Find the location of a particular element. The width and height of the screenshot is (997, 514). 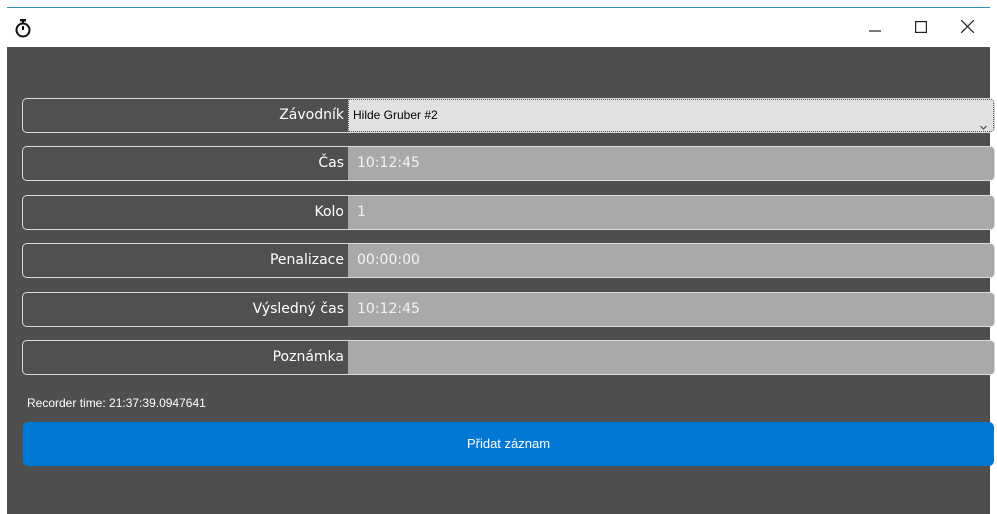

title-bar is located at coordinates (498, 27).